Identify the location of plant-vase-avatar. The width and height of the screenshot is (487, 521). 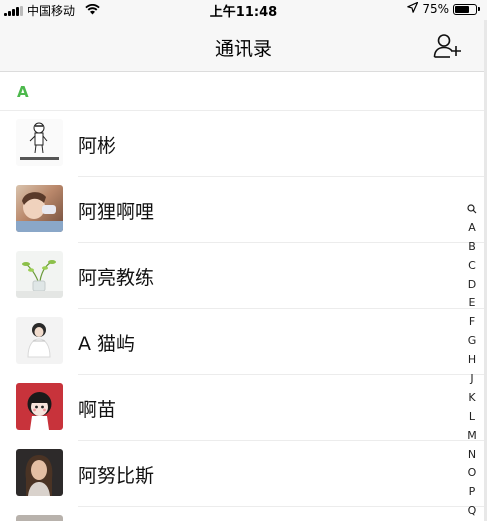
(39, 274).